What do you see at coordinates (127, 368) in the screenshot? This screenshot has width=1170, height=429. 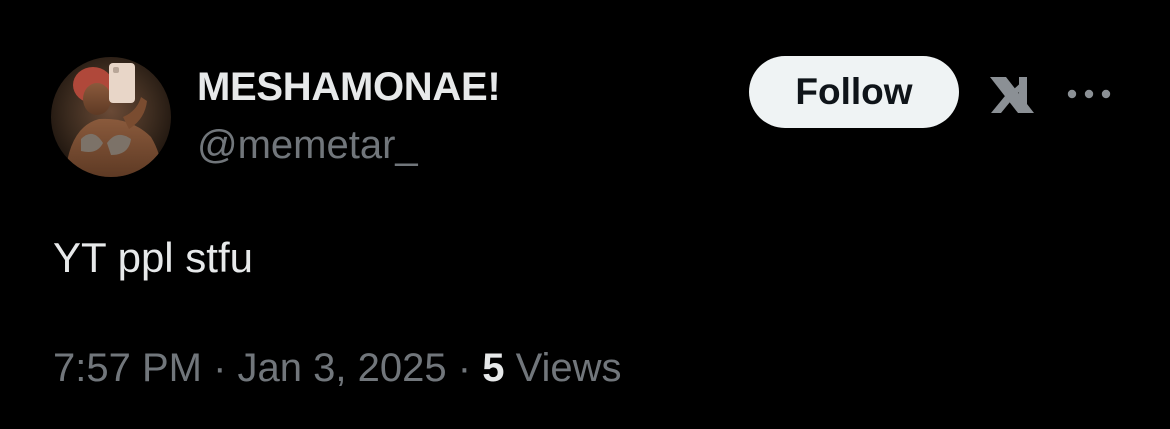 I see `tweet-time: 7:57 PM` at bounding box center [127, 368].